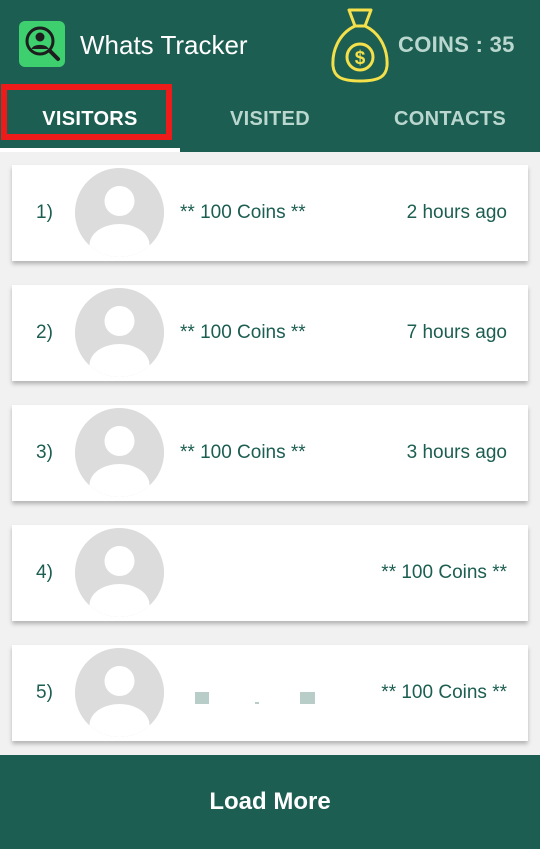 Image resolution: width=540 pixels, height=849 pixels. What do you see at coordinates (270, 573) in the screenshot?
I see `visitor-card: 4) ** 100 Coins **` at bounding box center [270, 573].